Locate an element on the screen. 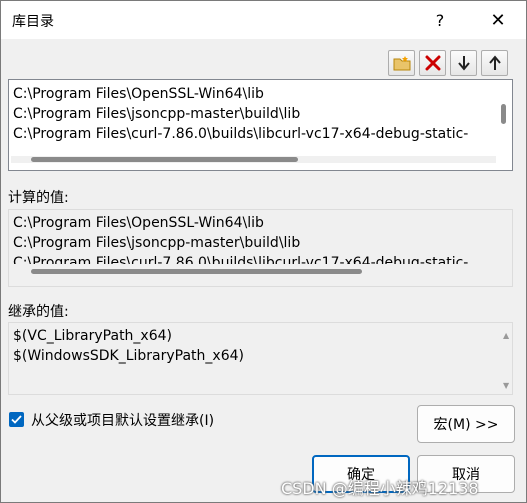 Image resolution: width=527 pixels, height=503 pixels. new-line-button is located at coordinates (401, 63).